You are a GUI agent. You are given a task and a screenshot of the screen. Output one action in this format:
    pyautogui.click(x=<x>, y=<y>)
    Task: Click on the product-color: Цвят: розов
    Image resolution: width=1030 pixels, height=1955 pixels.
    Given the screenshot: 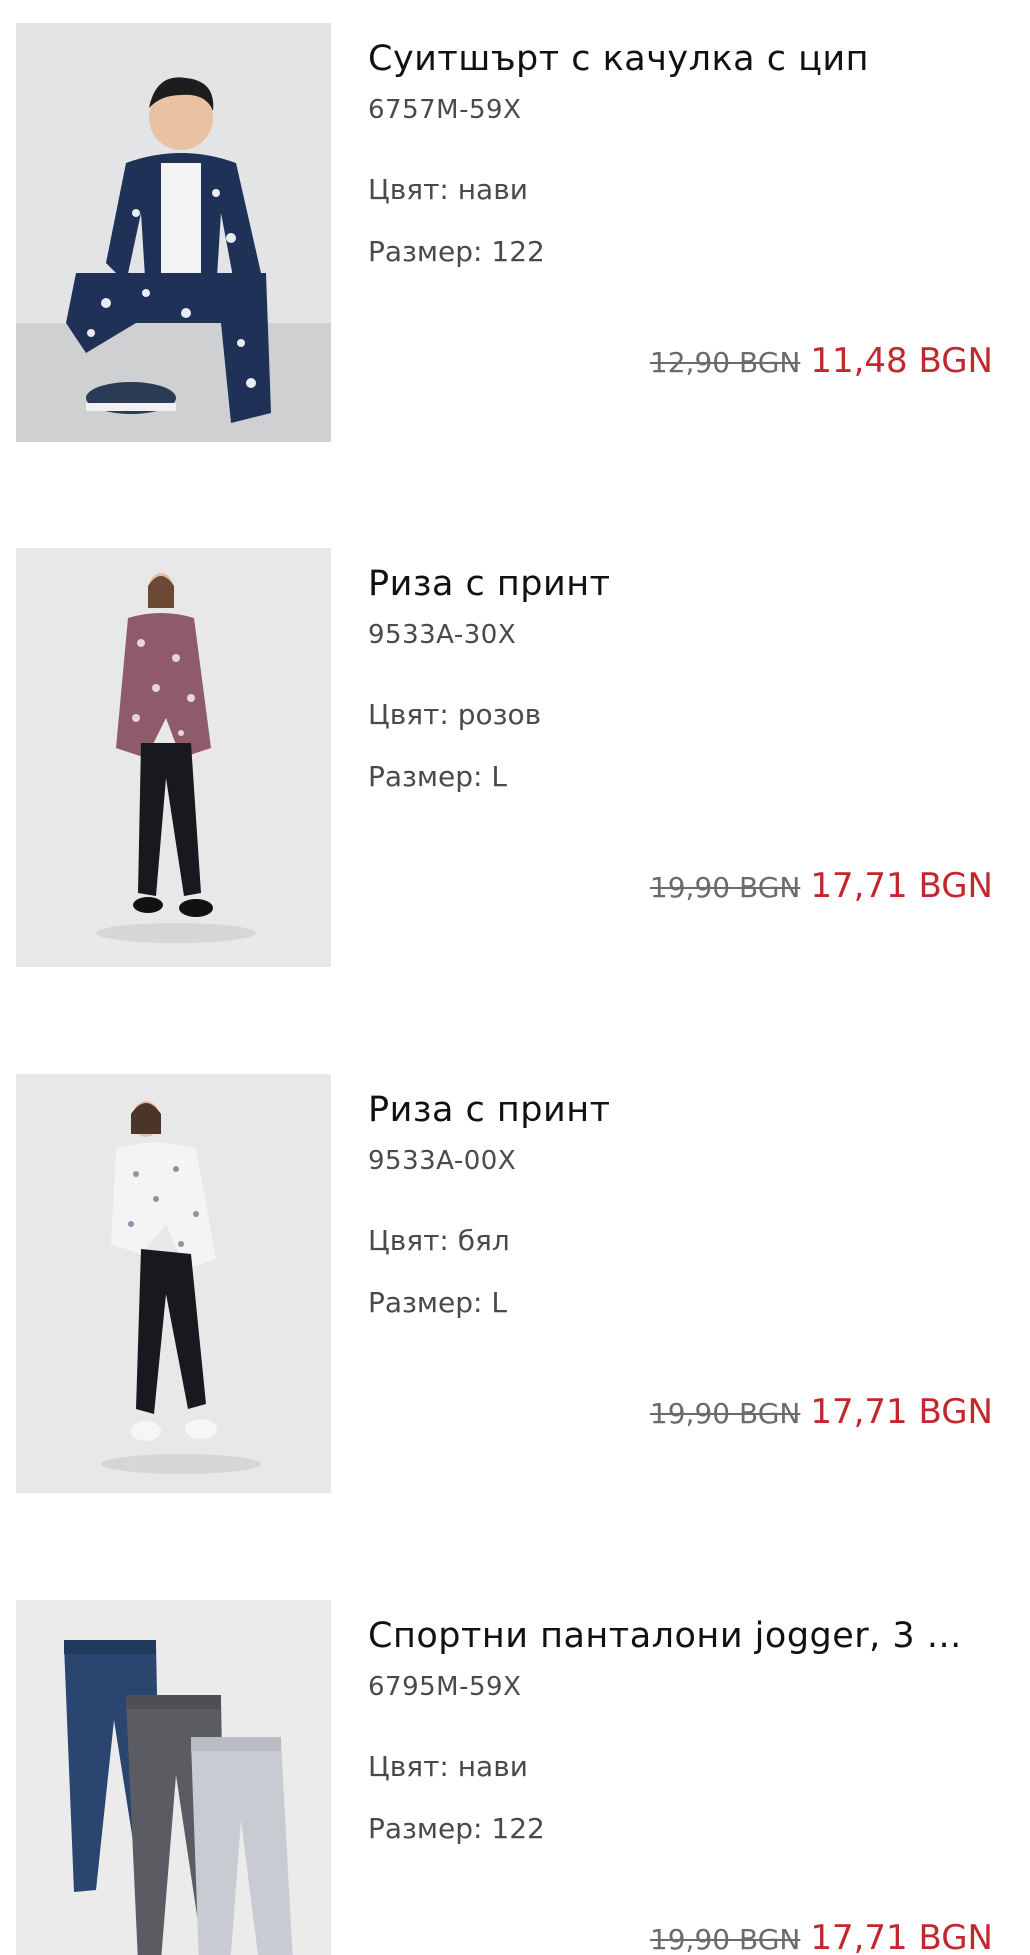 What is the action you would take?
    pyautogui.click(x=455, y=714)
    